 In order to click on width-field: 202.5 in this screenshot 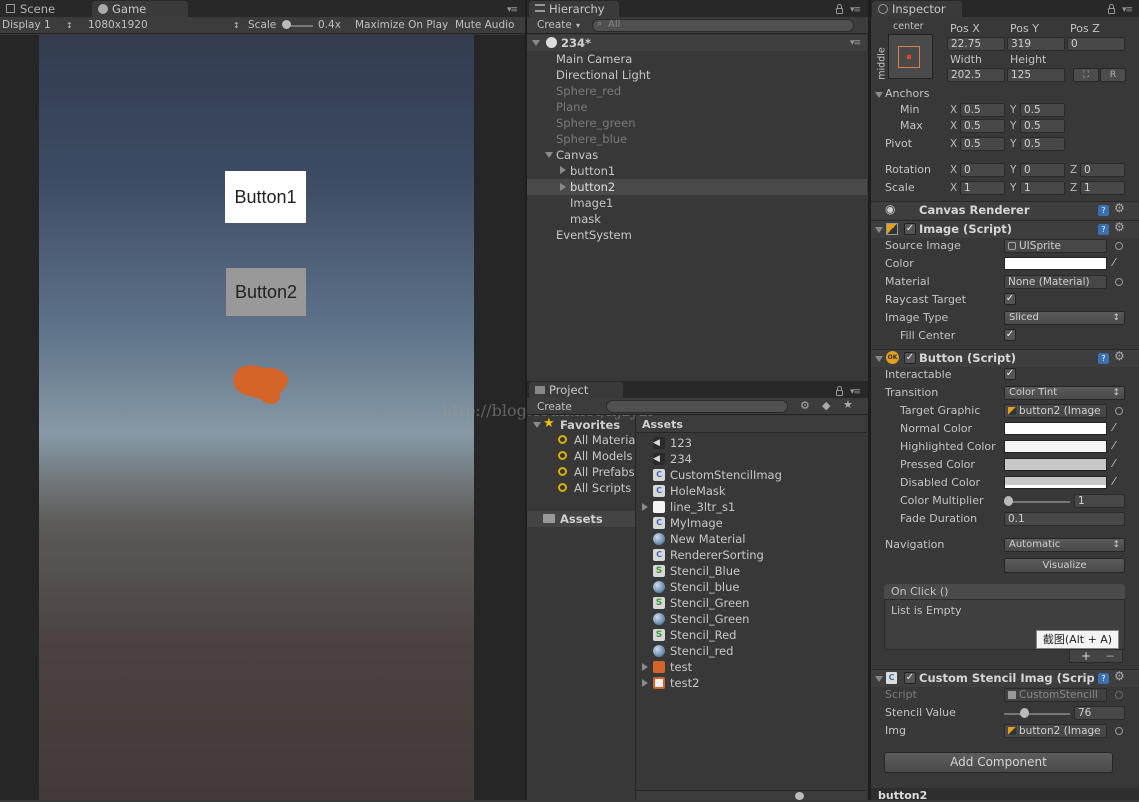, I will do `click(976, 75)`.